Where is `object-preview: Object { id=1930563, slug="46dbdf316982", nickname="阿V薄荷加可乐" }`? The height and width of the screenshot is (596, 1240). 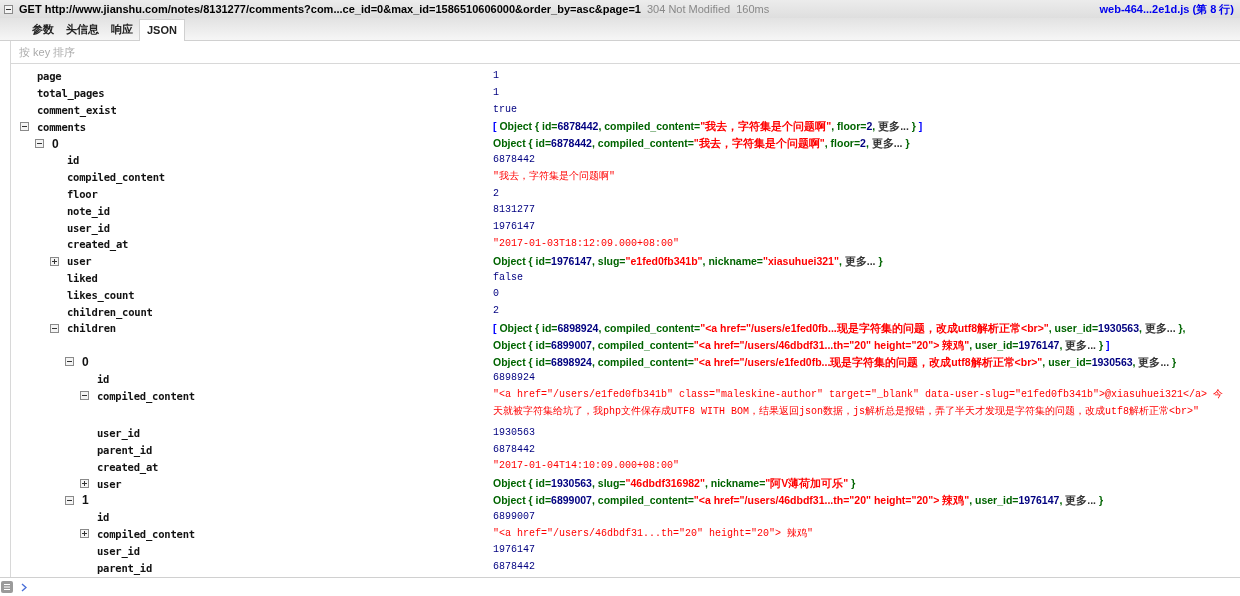 object-preview: Object { id=1930563, slug="46dbdf316982", nickname="阿V薄荷加可乐" } is located at coordinates (674, 483).